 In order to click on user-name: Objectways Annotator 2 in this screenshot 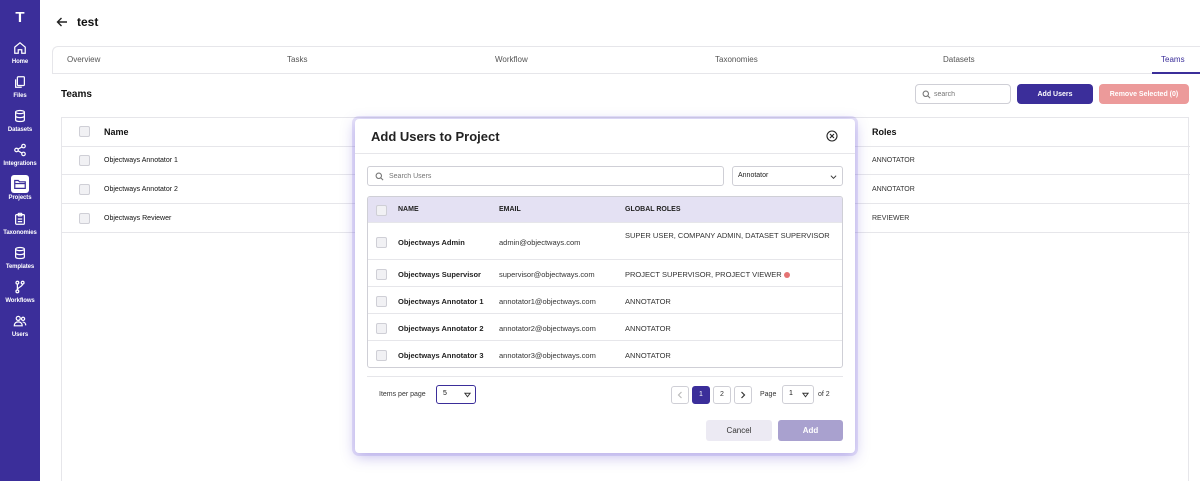, I will do `click(441, 328)`.